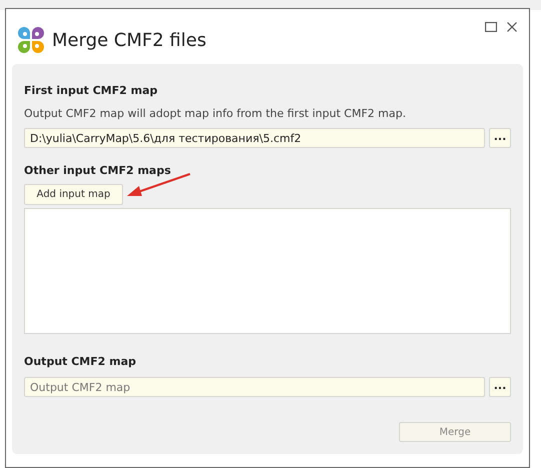  I want to click on section-heading: Other input CMF2 maps, so click(98, 170).